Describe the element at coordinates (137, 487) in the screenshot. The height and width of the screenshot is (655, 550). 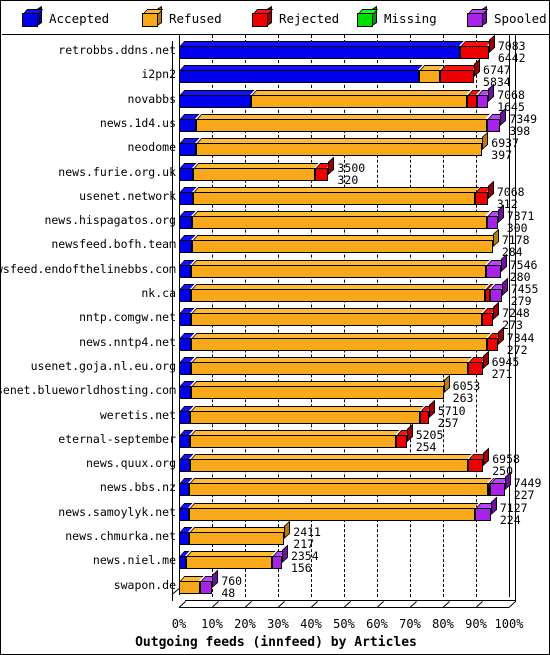
I see `bar-row-label: news.bbs.nz` at that location.